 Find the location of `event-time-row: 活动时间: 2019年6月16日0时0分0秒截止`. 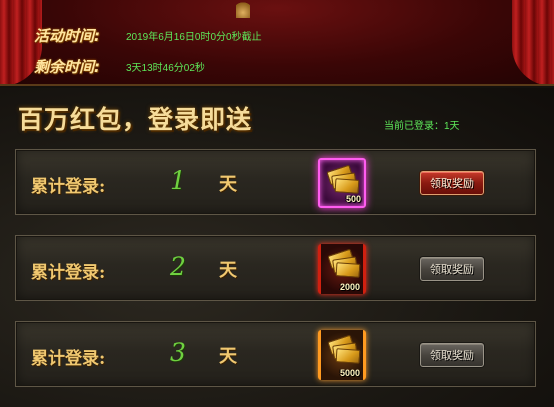

event-time-row: 活动时间: 2019年6月16日0时0分0秒截止 is located at coordinates (148, 35).